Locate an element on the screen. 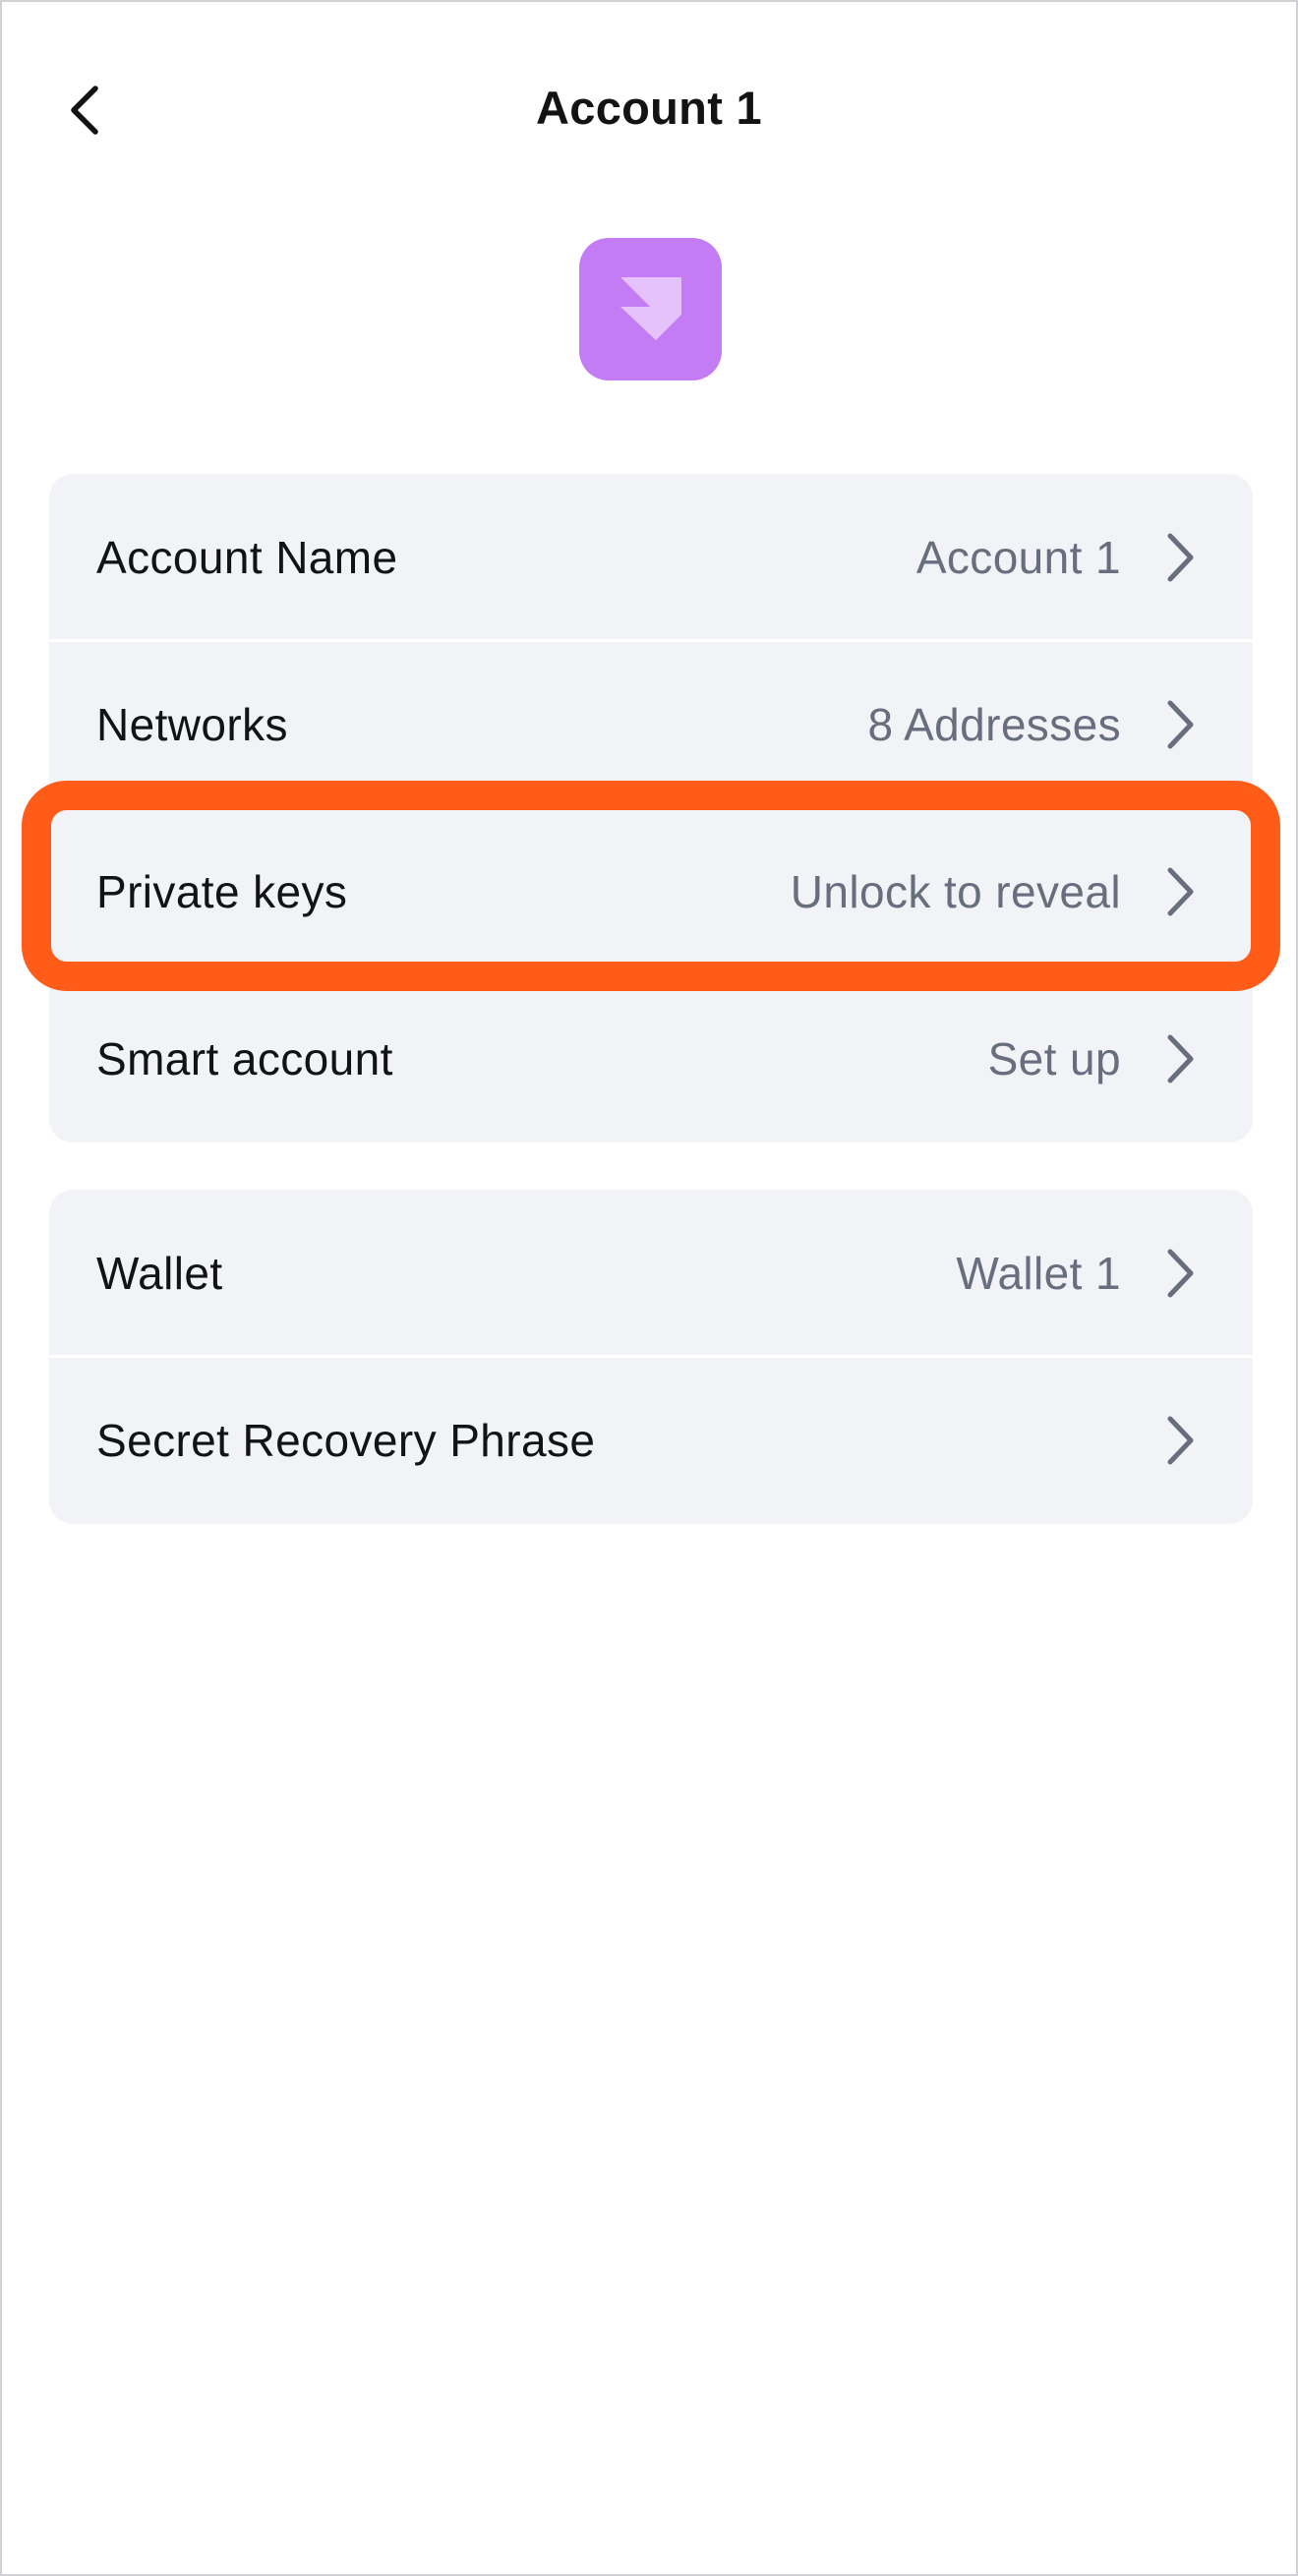  account-avatar is located at coordinates (650, 309).